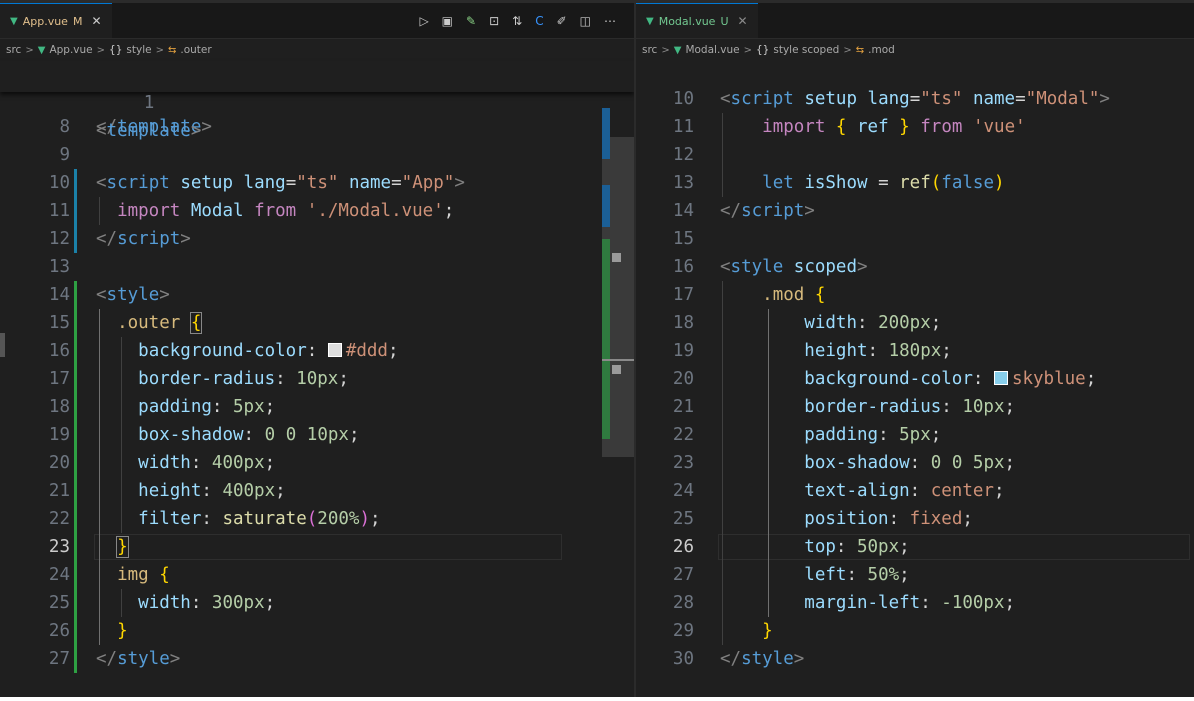  I want to click on tab-app-vue: ▼ App.vue M ✕, so click(56, 20).